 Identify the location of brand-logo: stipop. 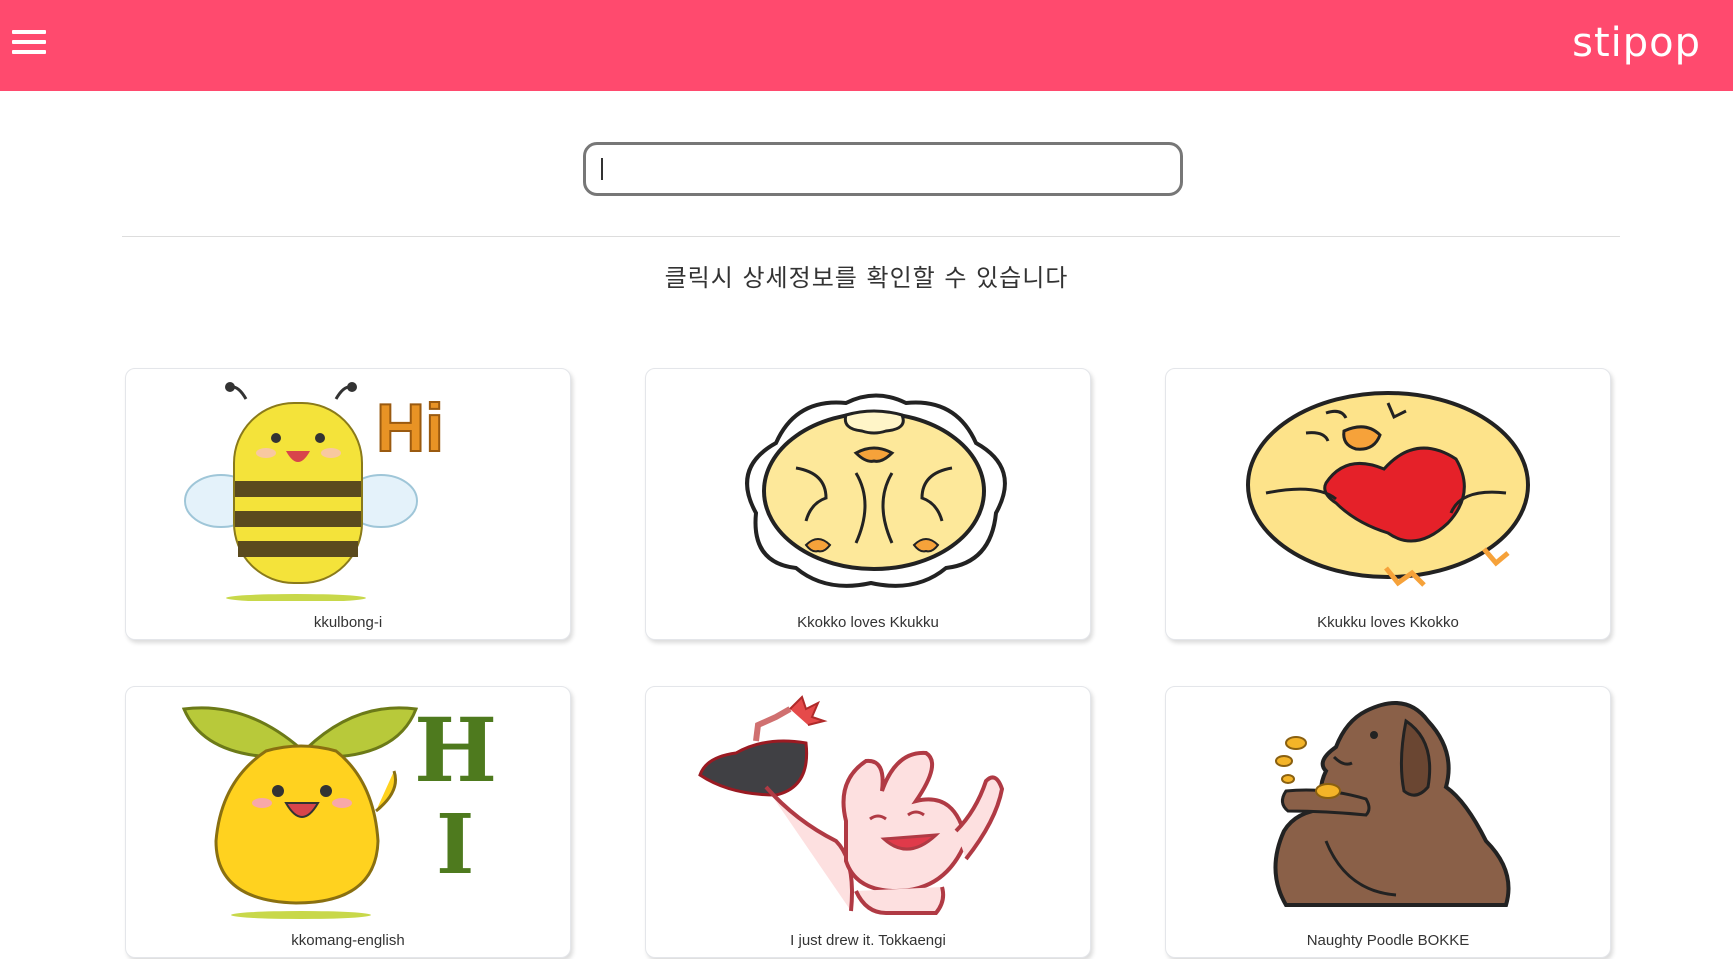
(1636, 43).